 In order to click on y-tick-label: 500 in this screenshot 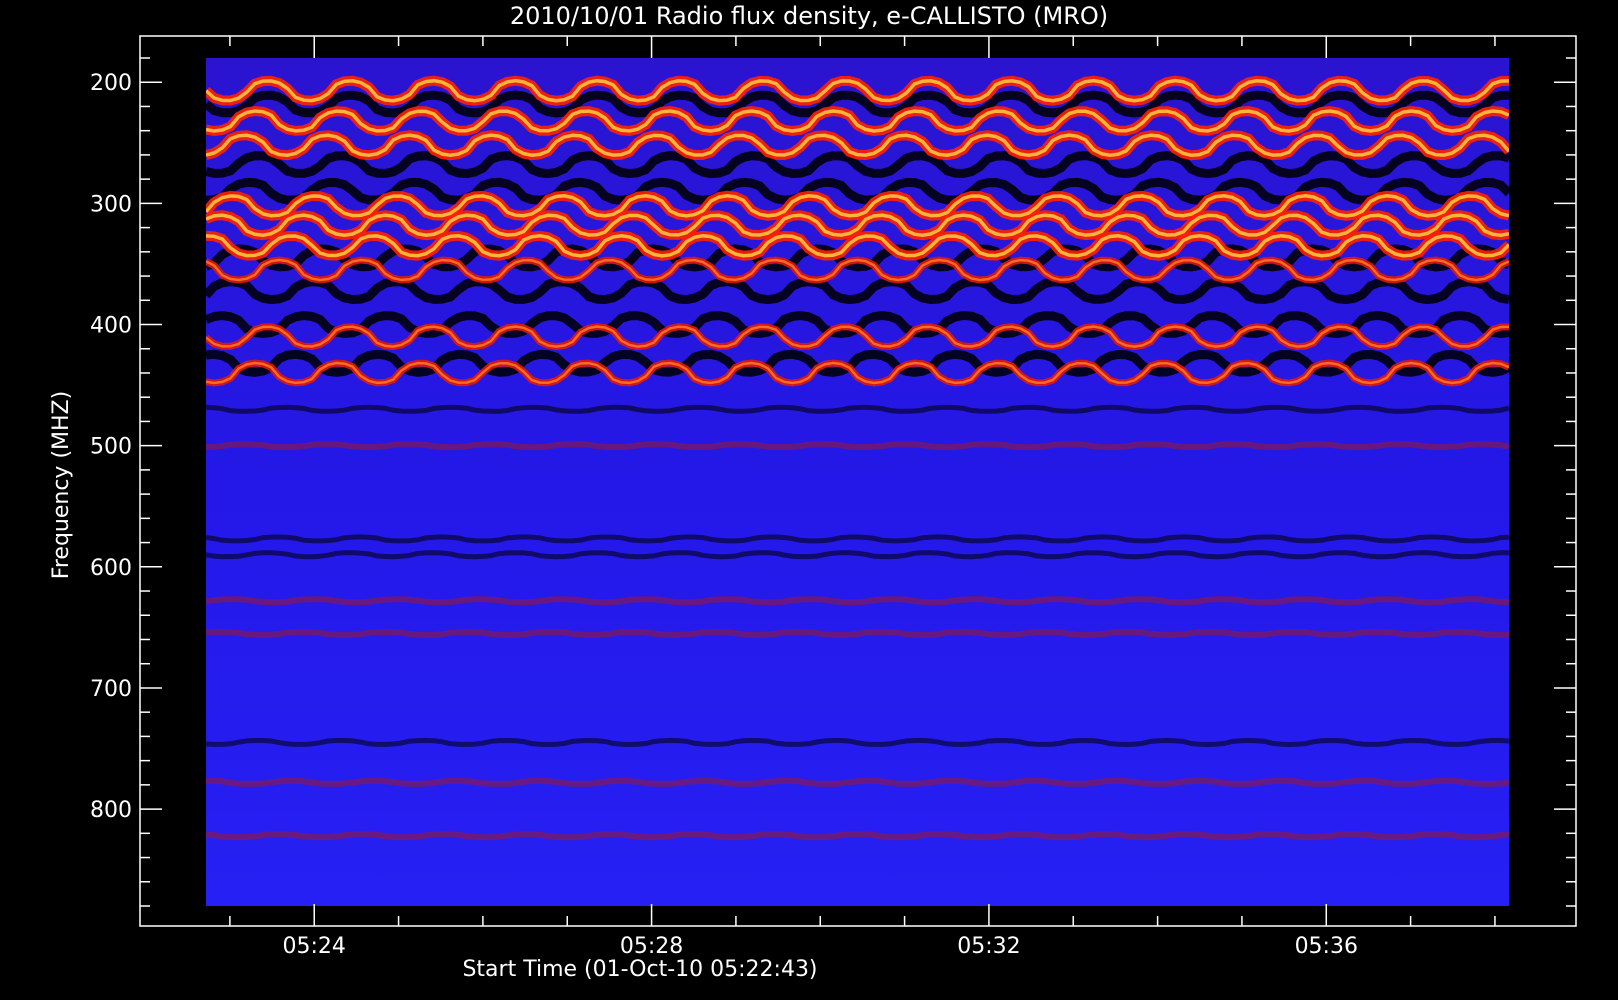, I will do `click(111, 447)`.